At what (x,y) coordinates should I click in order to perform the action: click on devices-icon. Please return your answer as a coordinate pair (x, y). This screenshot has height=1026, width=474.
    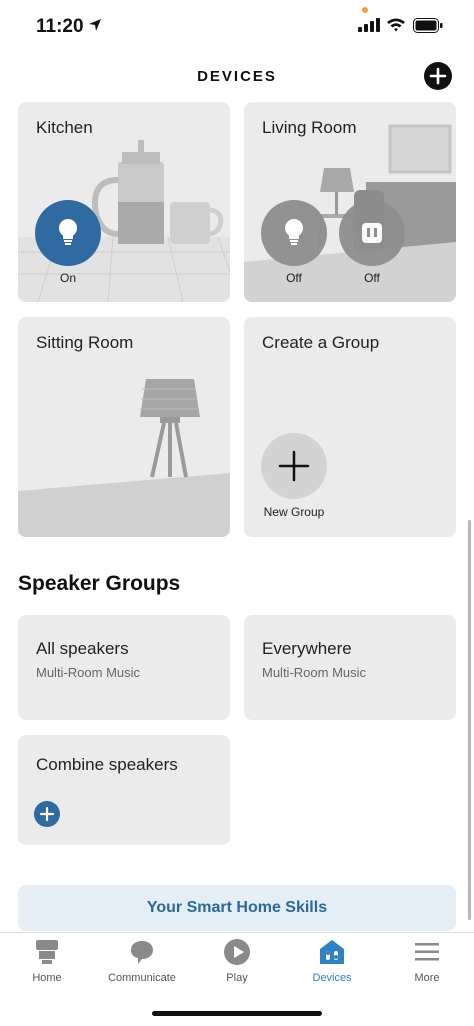
    Looking at the image, I should click on (332, 952).